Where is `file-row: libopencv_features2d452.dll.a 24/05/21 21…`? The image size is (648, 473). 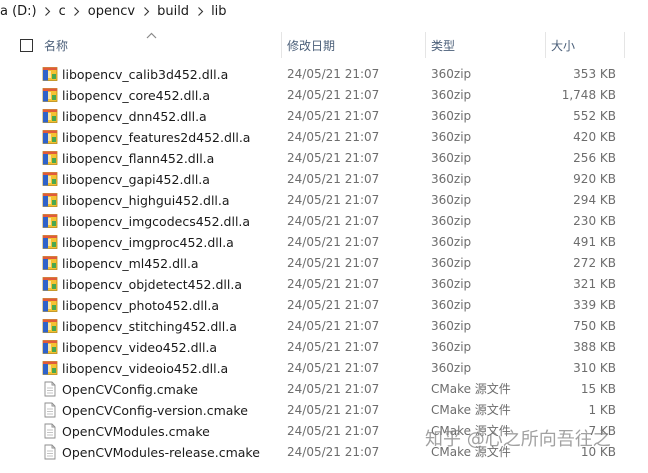 file-row: libopencv_features2d452.dll.a 24/05/21 21… is located at coordinates (324, 137).